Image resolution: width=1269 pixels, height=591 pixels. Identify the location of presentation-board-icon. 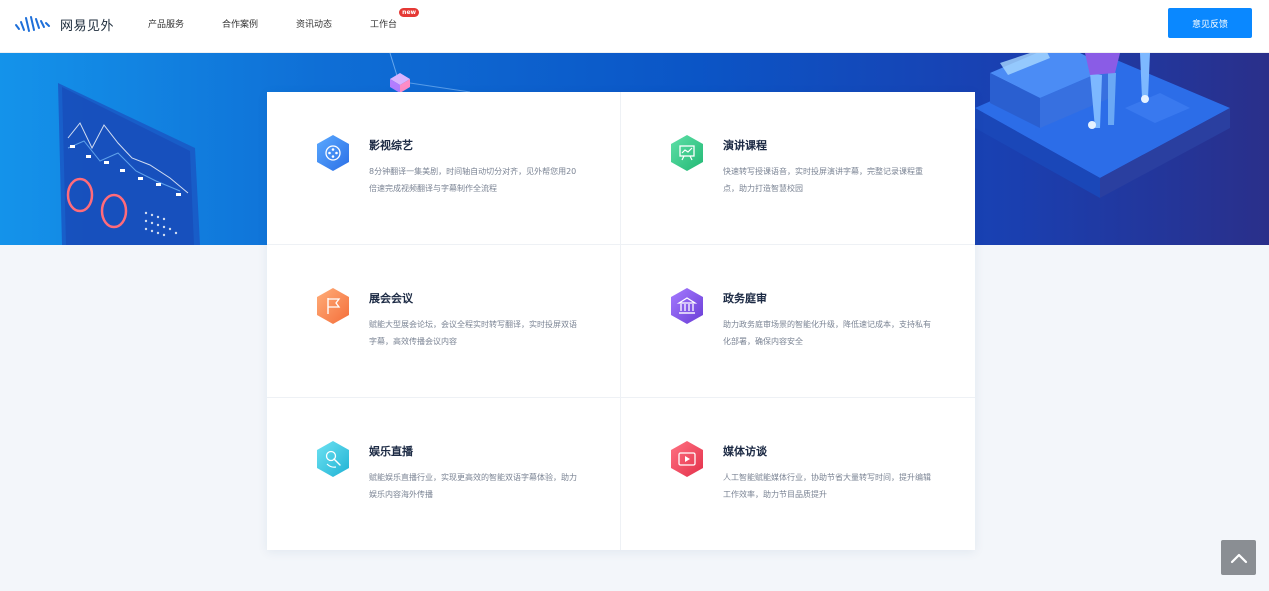
(687, 153).